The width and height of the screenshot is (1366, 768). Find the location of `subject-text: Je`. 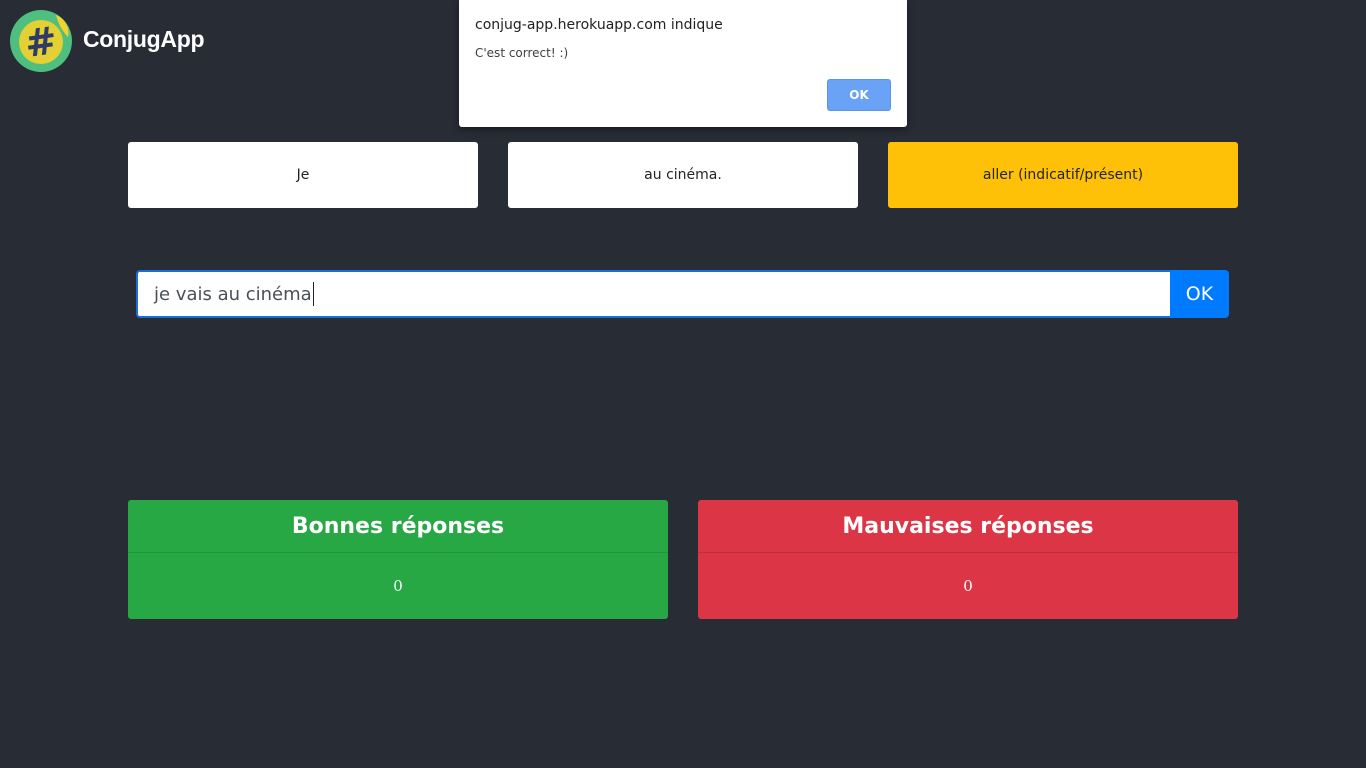

subject-text: Je is located at coordinates (303, 175).